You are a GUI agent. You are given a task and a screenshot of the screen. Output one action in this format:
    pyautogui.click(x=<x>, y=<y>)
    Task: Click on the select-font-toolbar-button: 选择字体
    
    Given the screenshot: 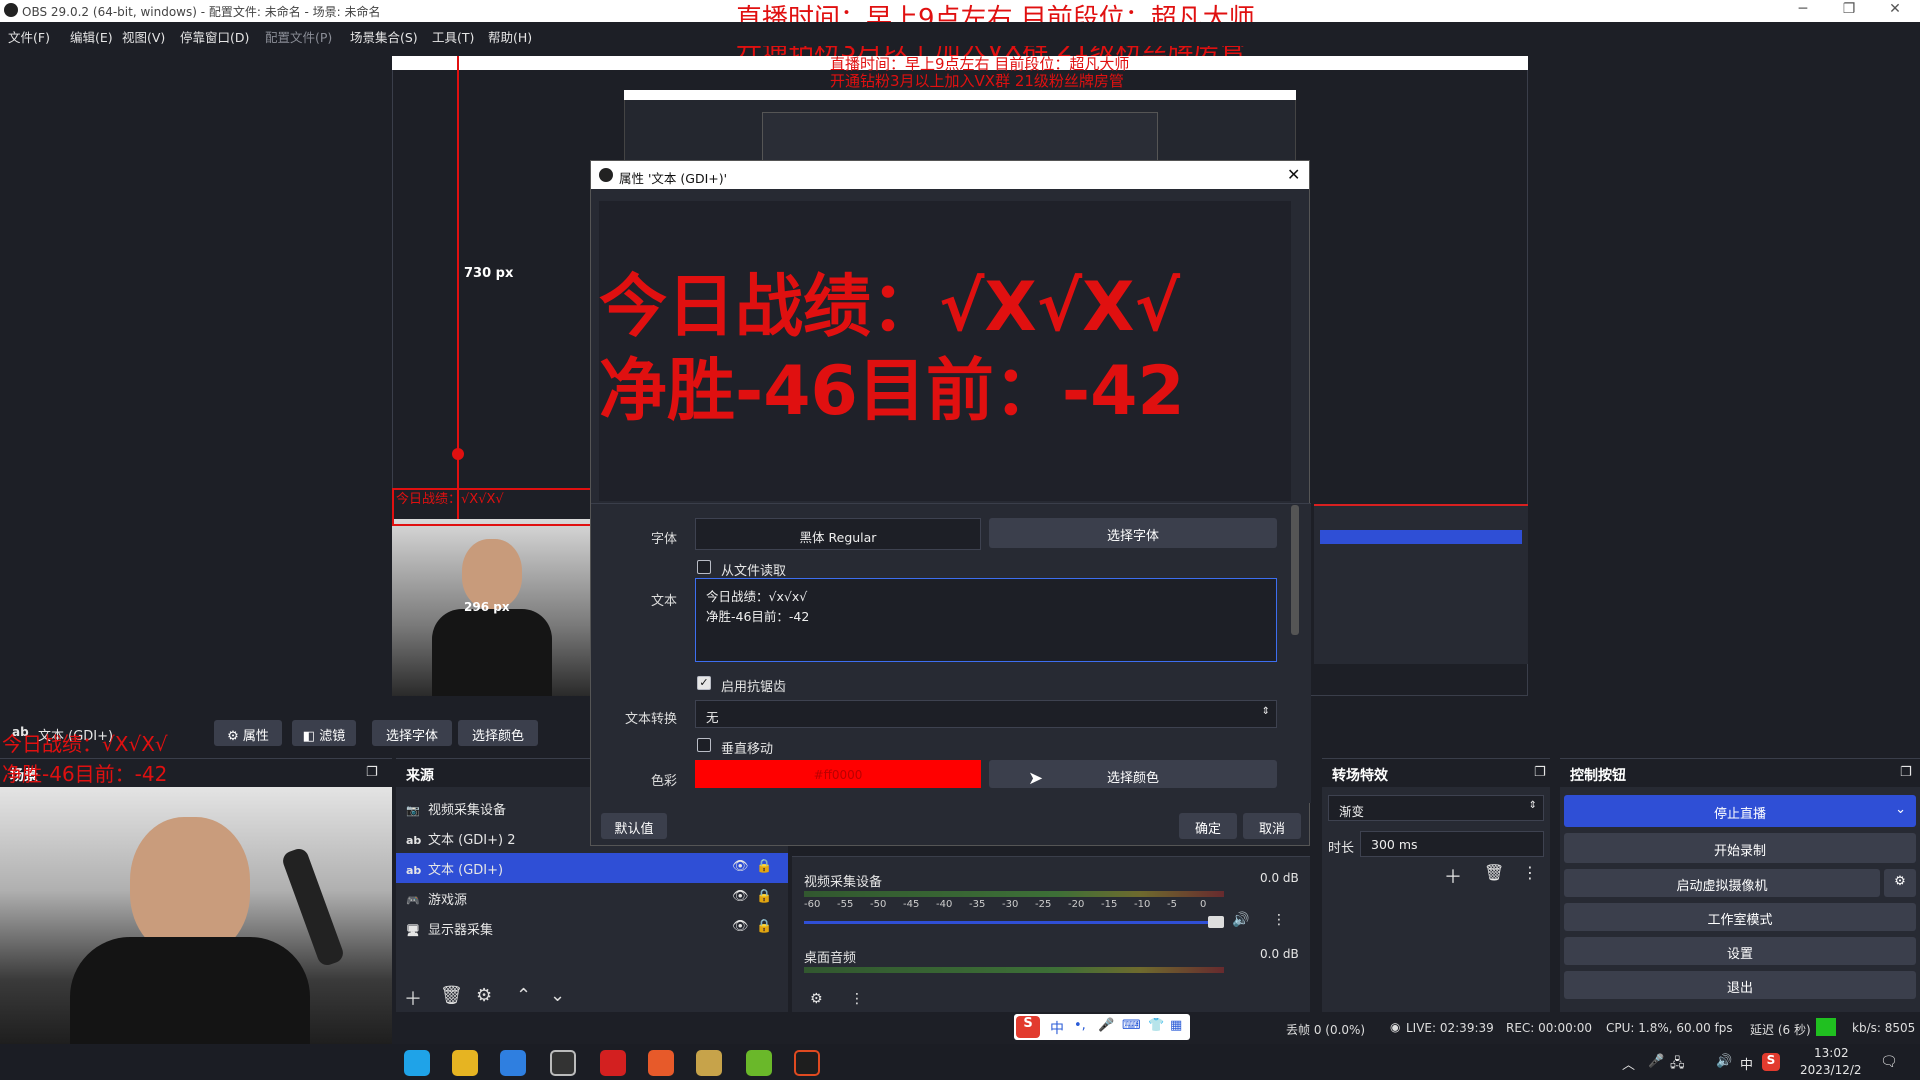 What is the action you would take?
    pyautogui.click(x=412, y=733)
    